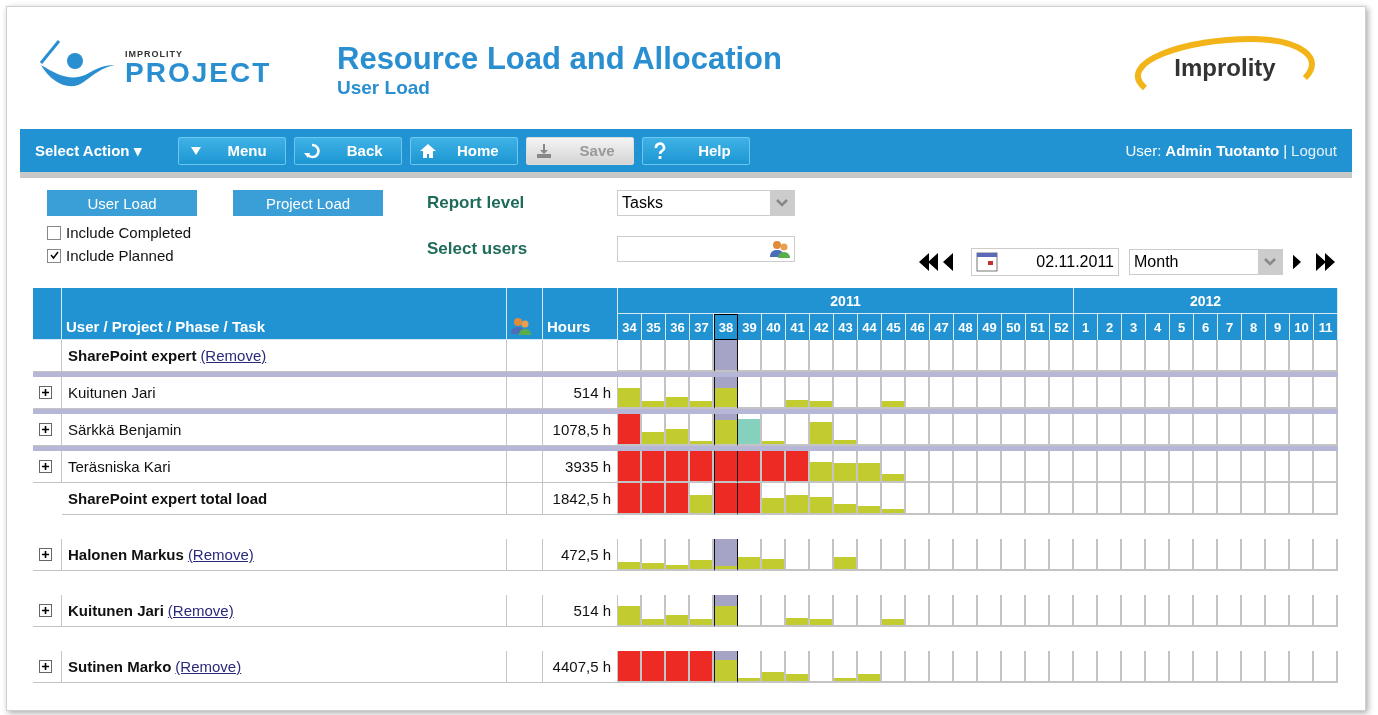 This screenshot has height=715, width=1378. Describe the element at coordinates (1314, 150) in the screenshot. I see `logout-link: Logout` at that location.